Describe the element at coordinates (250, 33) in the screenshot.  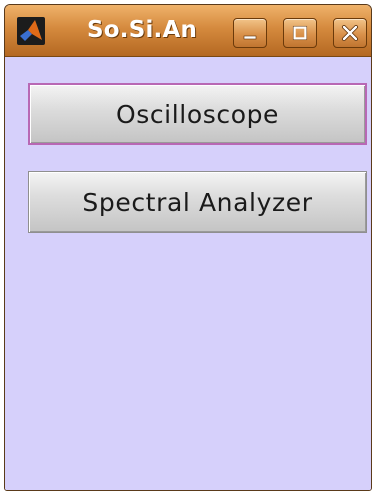
I see `minimize-button` at that location.